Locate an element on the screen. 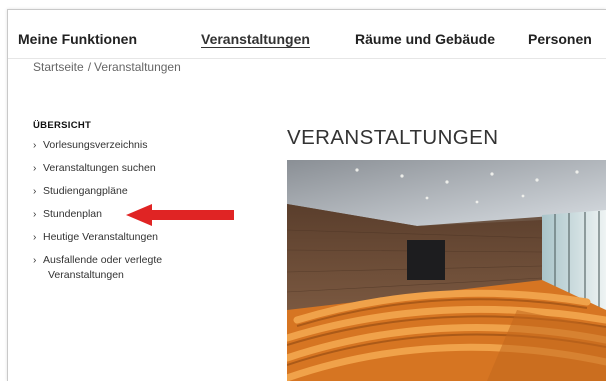 The image size is (606, 381). breadcrumb-current: Veranstaltungen is located at coordinates (137, 67).